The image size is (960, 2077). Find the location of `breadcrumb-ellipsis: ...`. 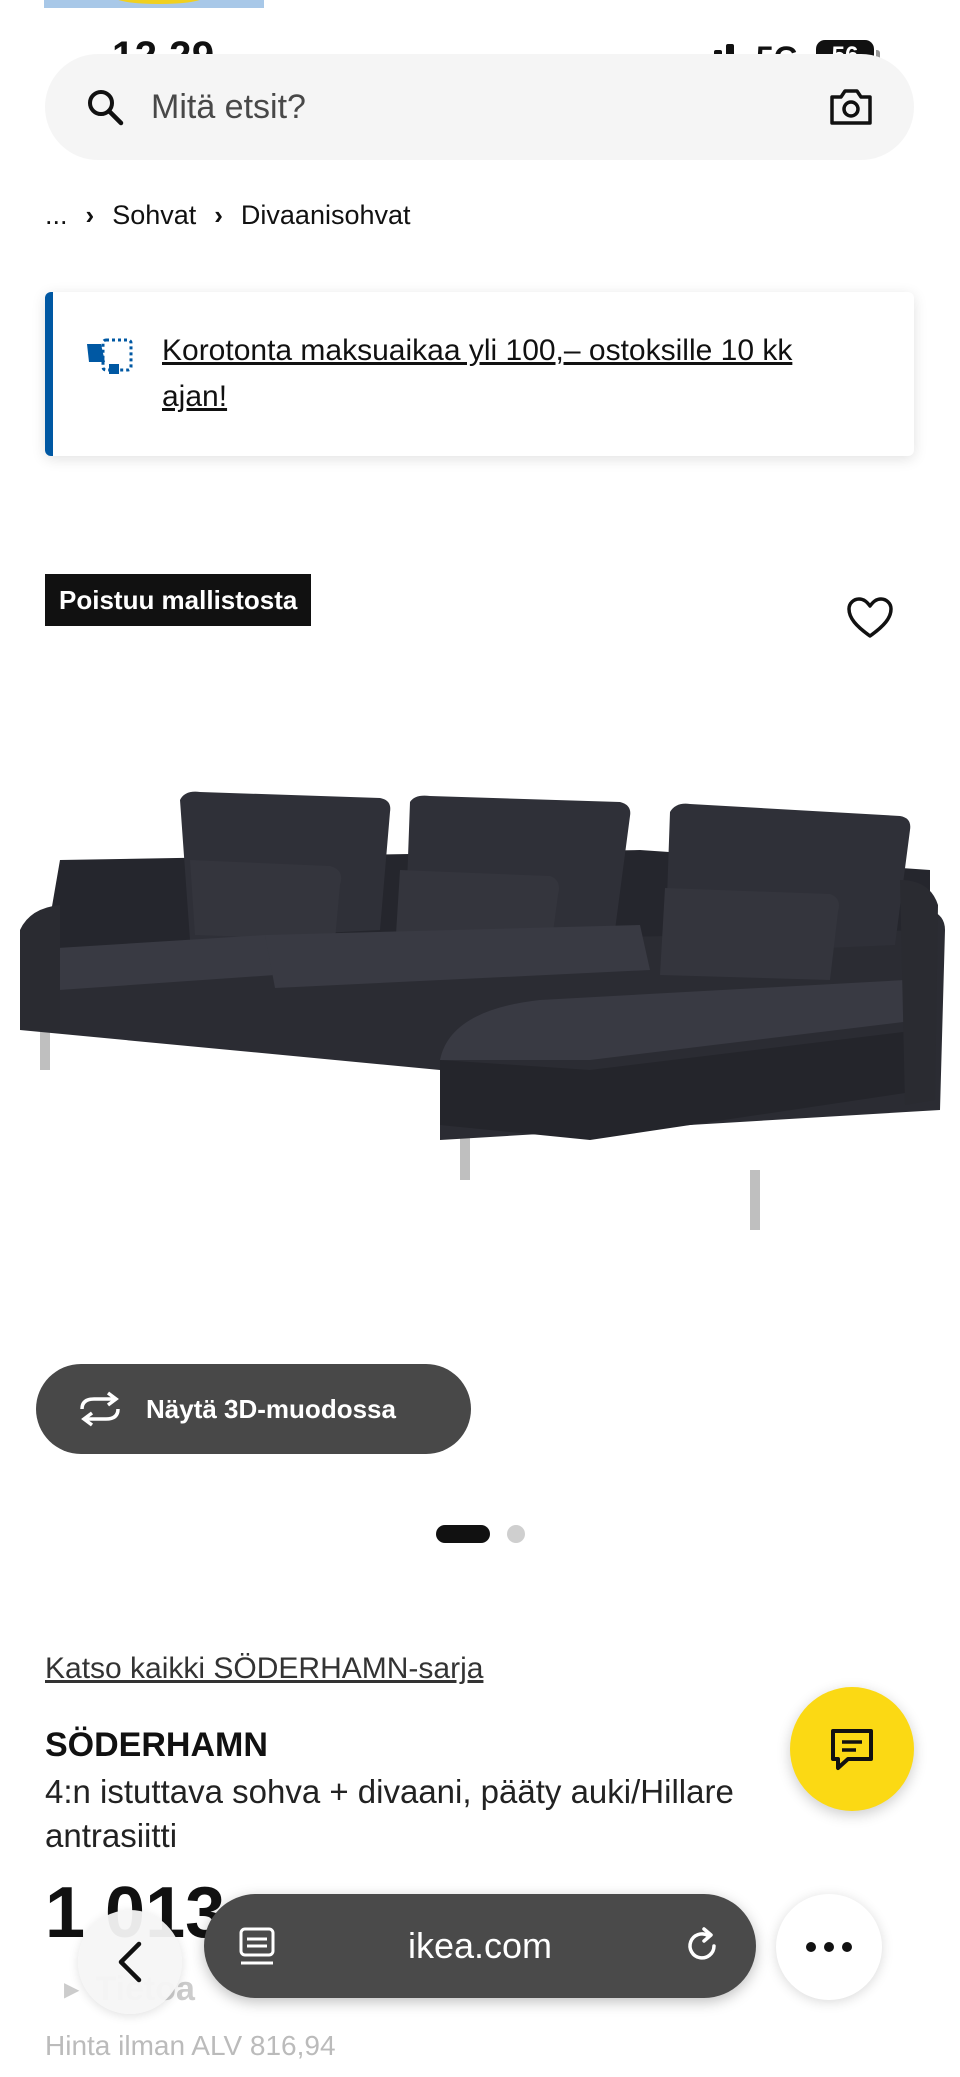

breadcrumb-ellipsis: ... is located at coordinates (56, 215).